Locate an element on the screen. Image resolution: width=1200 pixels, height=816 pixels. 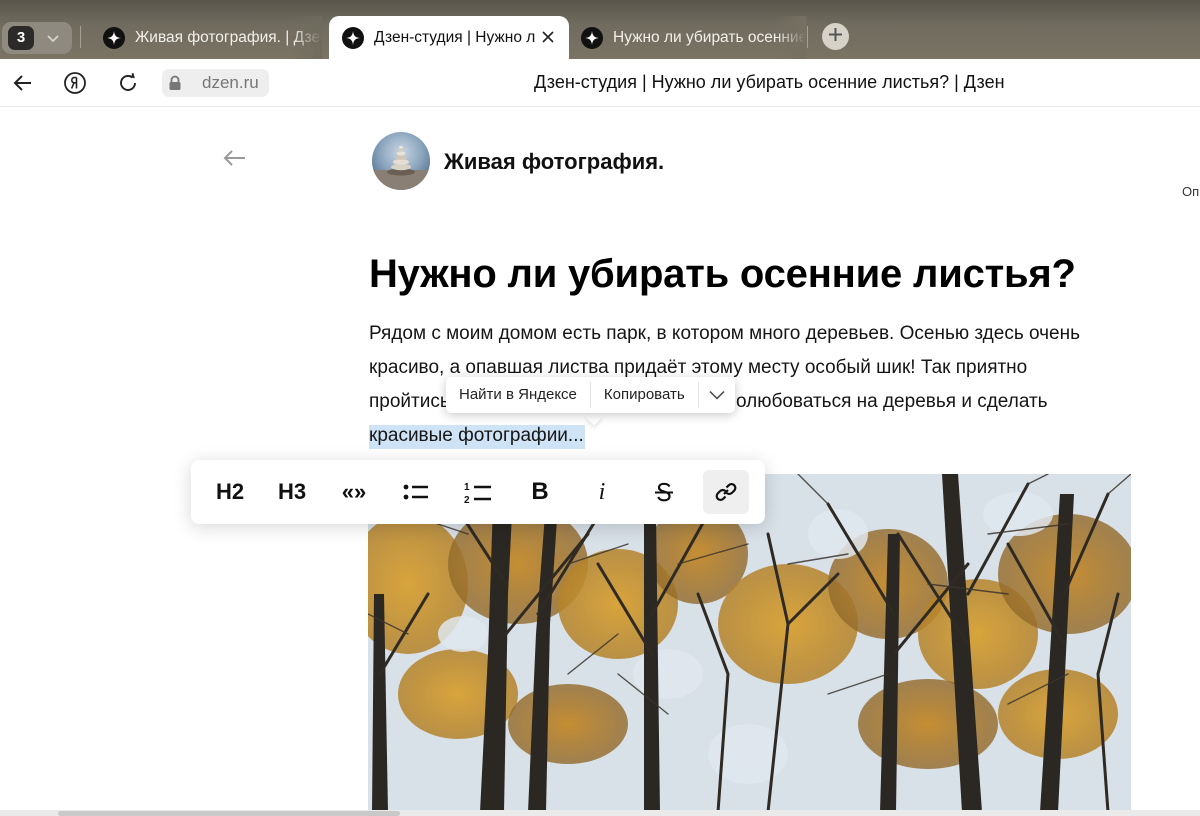
bold-button: B is located at coordinates (540, 492).